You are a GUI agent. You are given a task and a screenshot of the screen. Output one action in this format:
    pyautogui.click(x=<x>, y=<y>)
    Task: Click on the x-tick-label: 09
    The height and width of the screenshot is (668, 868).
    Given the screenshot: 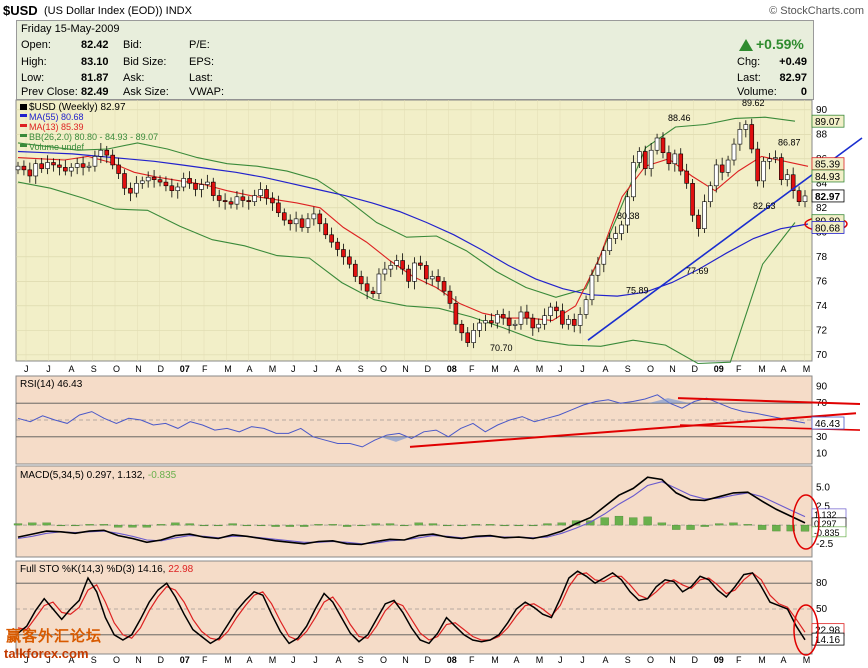 What is the action you would take?
    pyautogui.click(x=719, y=369)
    